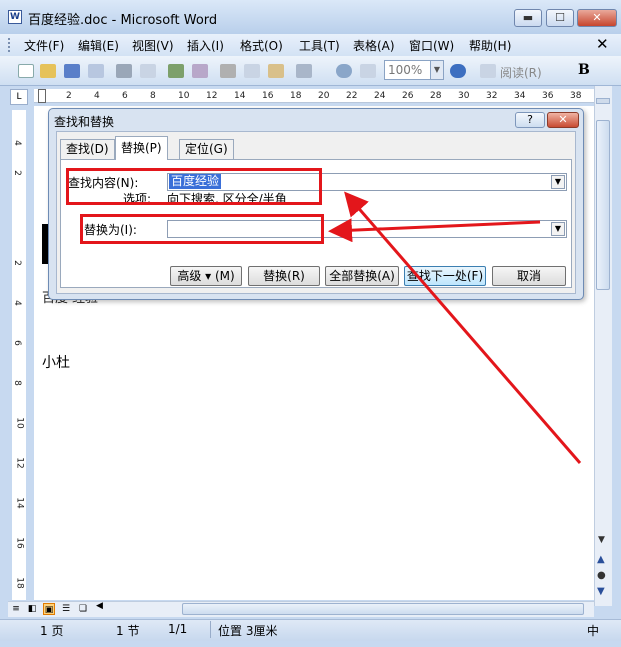 The height and width of the screenshot is (647, 621). I want to click on annotation-arrow-replace, so click(434, 230).